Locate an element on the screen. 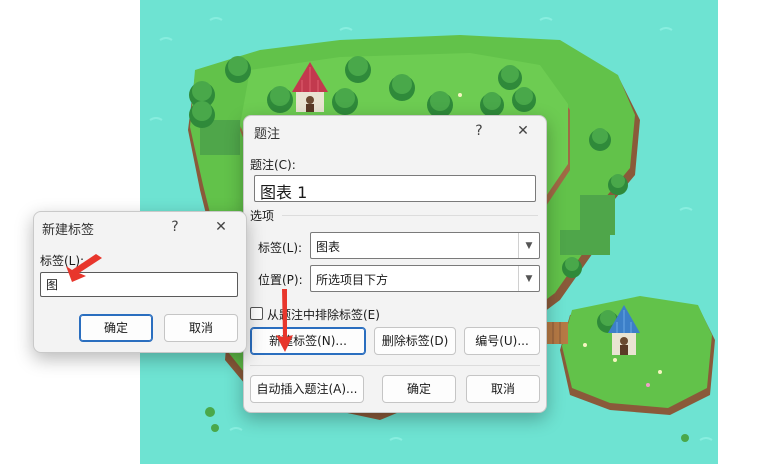 The image size is (777, 464). caption-input: 图表 1 is located at coordinates (395, 188).